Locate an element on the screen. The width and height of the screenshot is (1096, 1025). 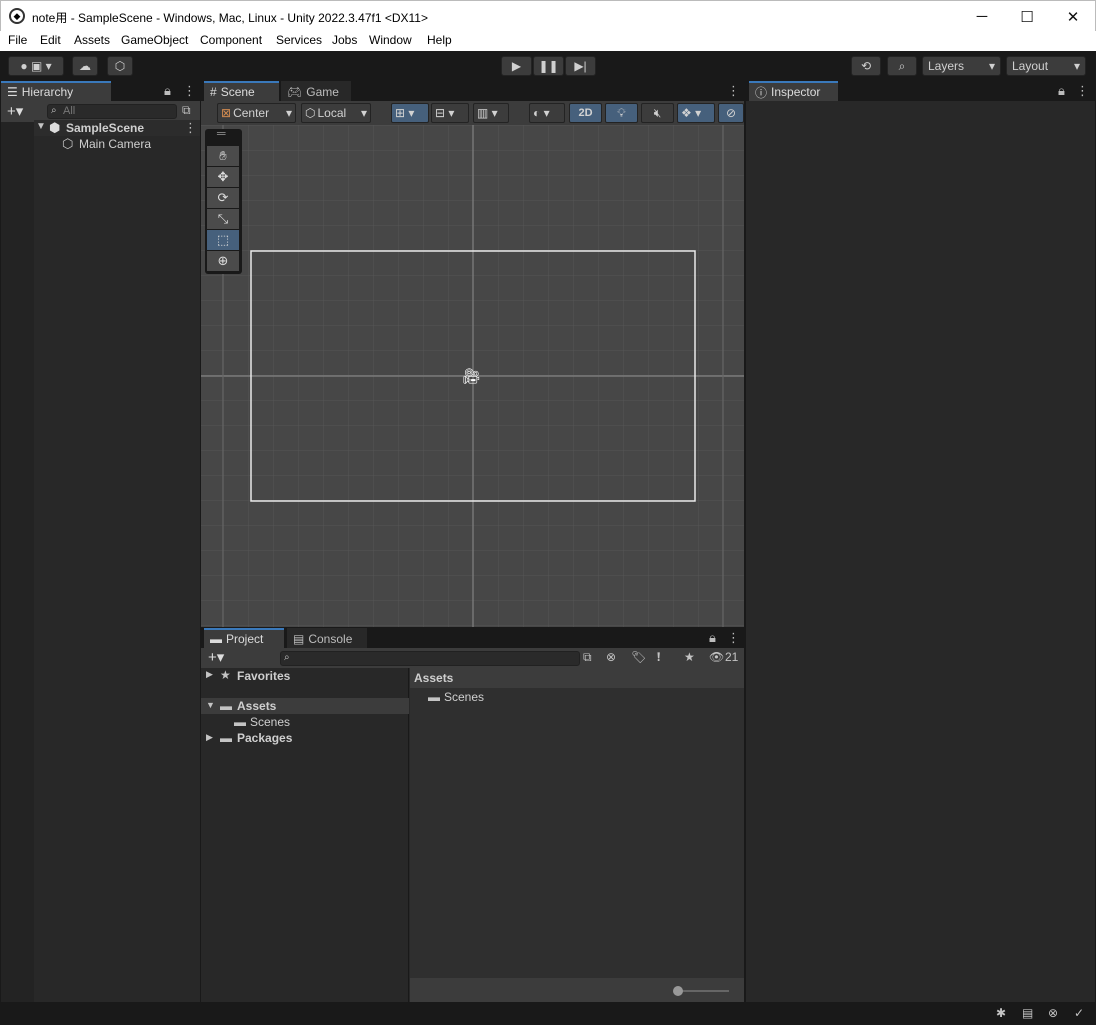
move-icon: ✥ is located at coordinates (223, 176).